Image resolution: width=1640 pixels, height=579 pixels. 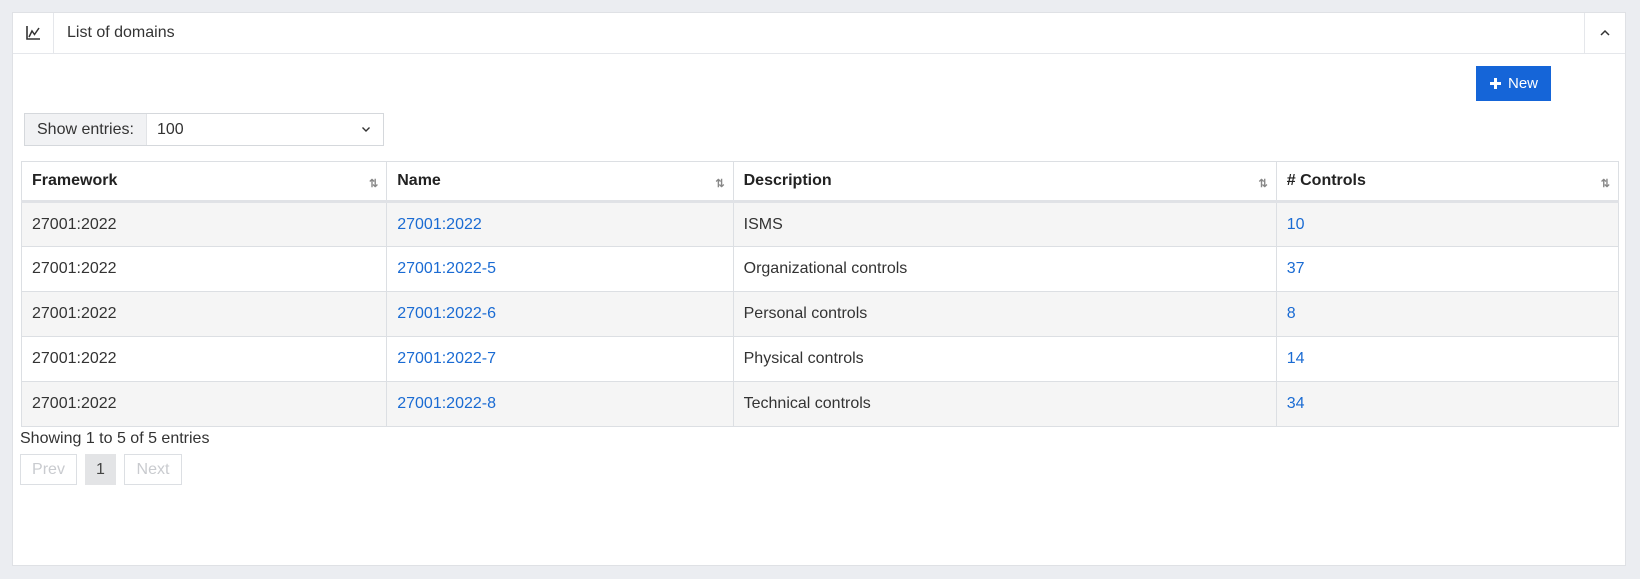 What do you see at coordinates (1447, 269) in the screenshot?
I see `controls-cell: 37` at bounding box center [1447, 269].